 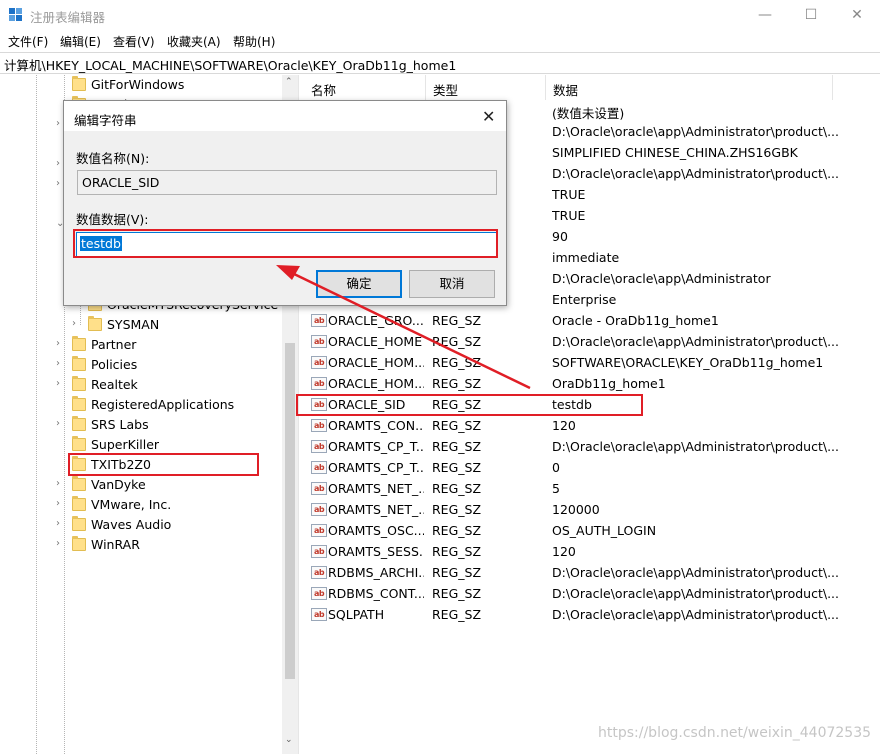 I want to click on value-row: ab ORAMTS_SESS... REG_SZ 120, so click(x=592, y=551).